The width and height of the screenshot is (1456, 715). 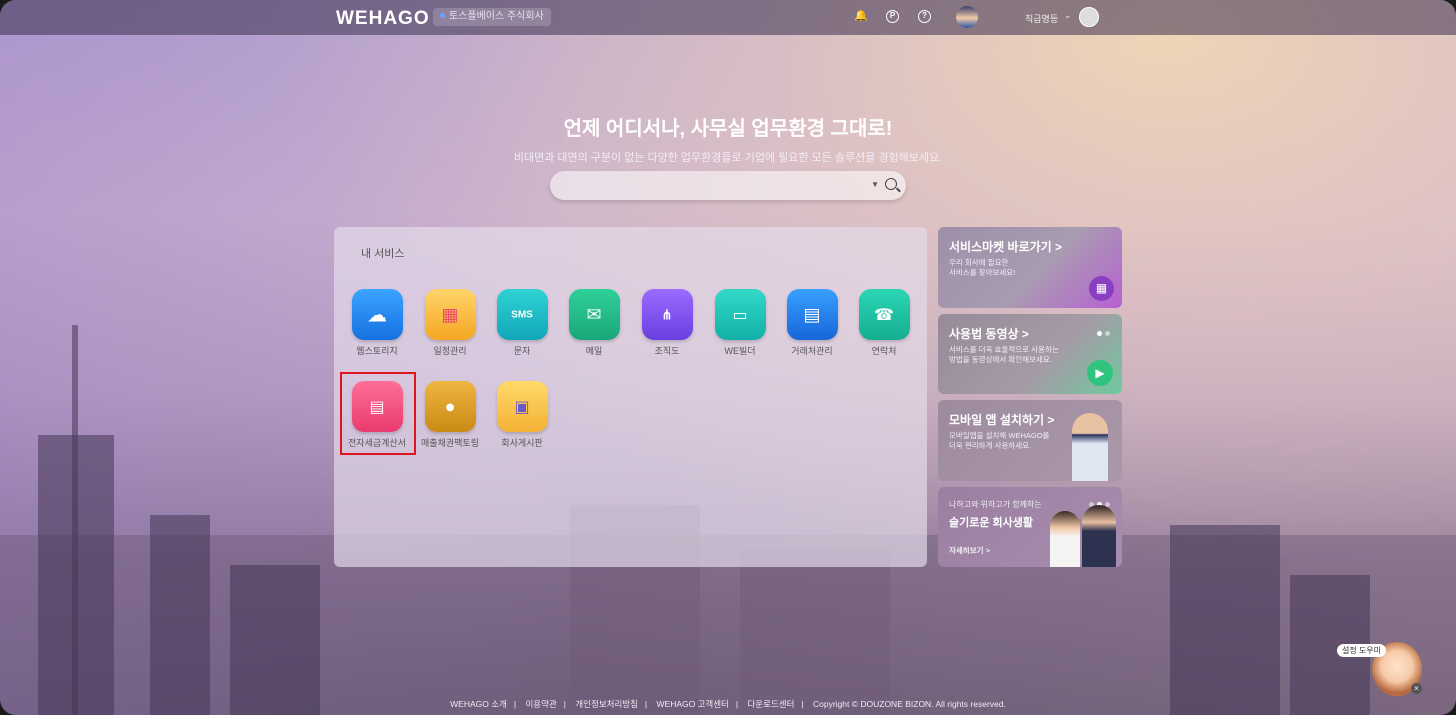 I want to click on card-description: 서비스를 찾아보세요!, so click(x=982, y=272).